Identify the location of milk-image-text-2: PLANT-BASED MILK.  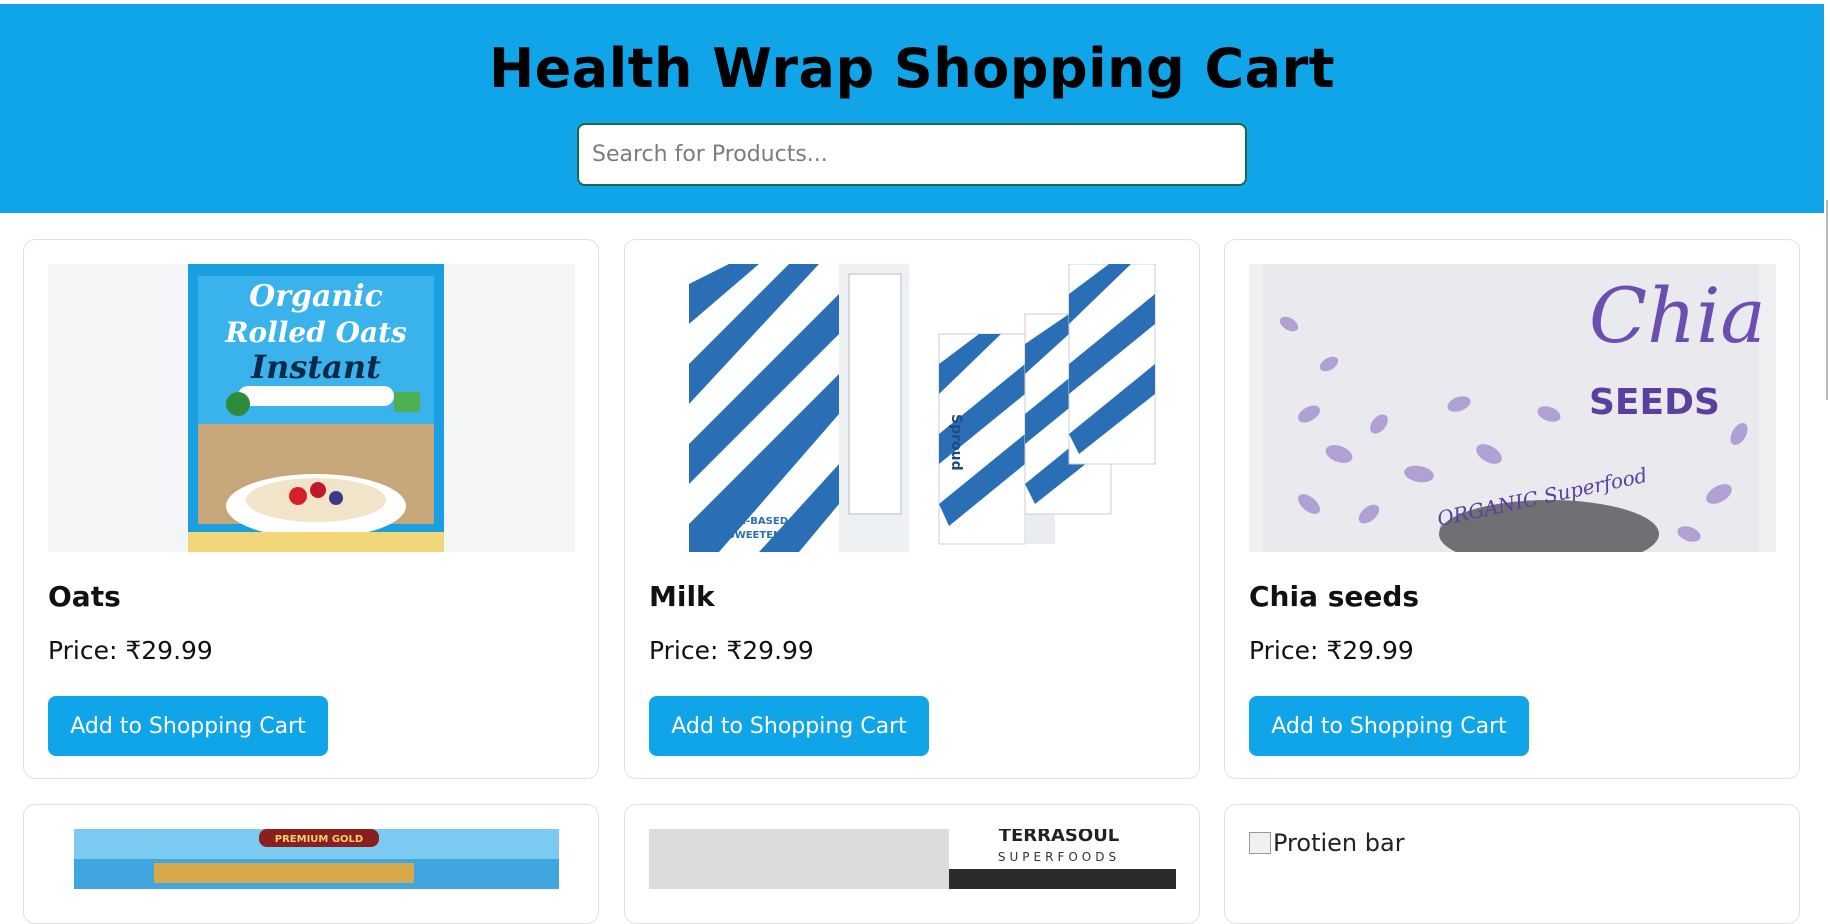
(766, 521).